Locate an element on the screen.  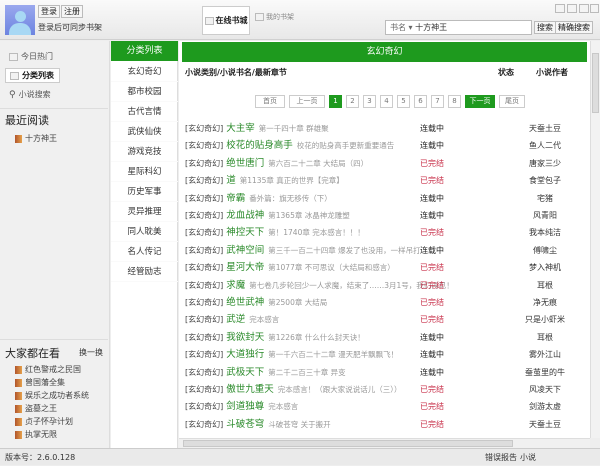
author-link: 鱼人二代 is located at coordinates (545, 145).